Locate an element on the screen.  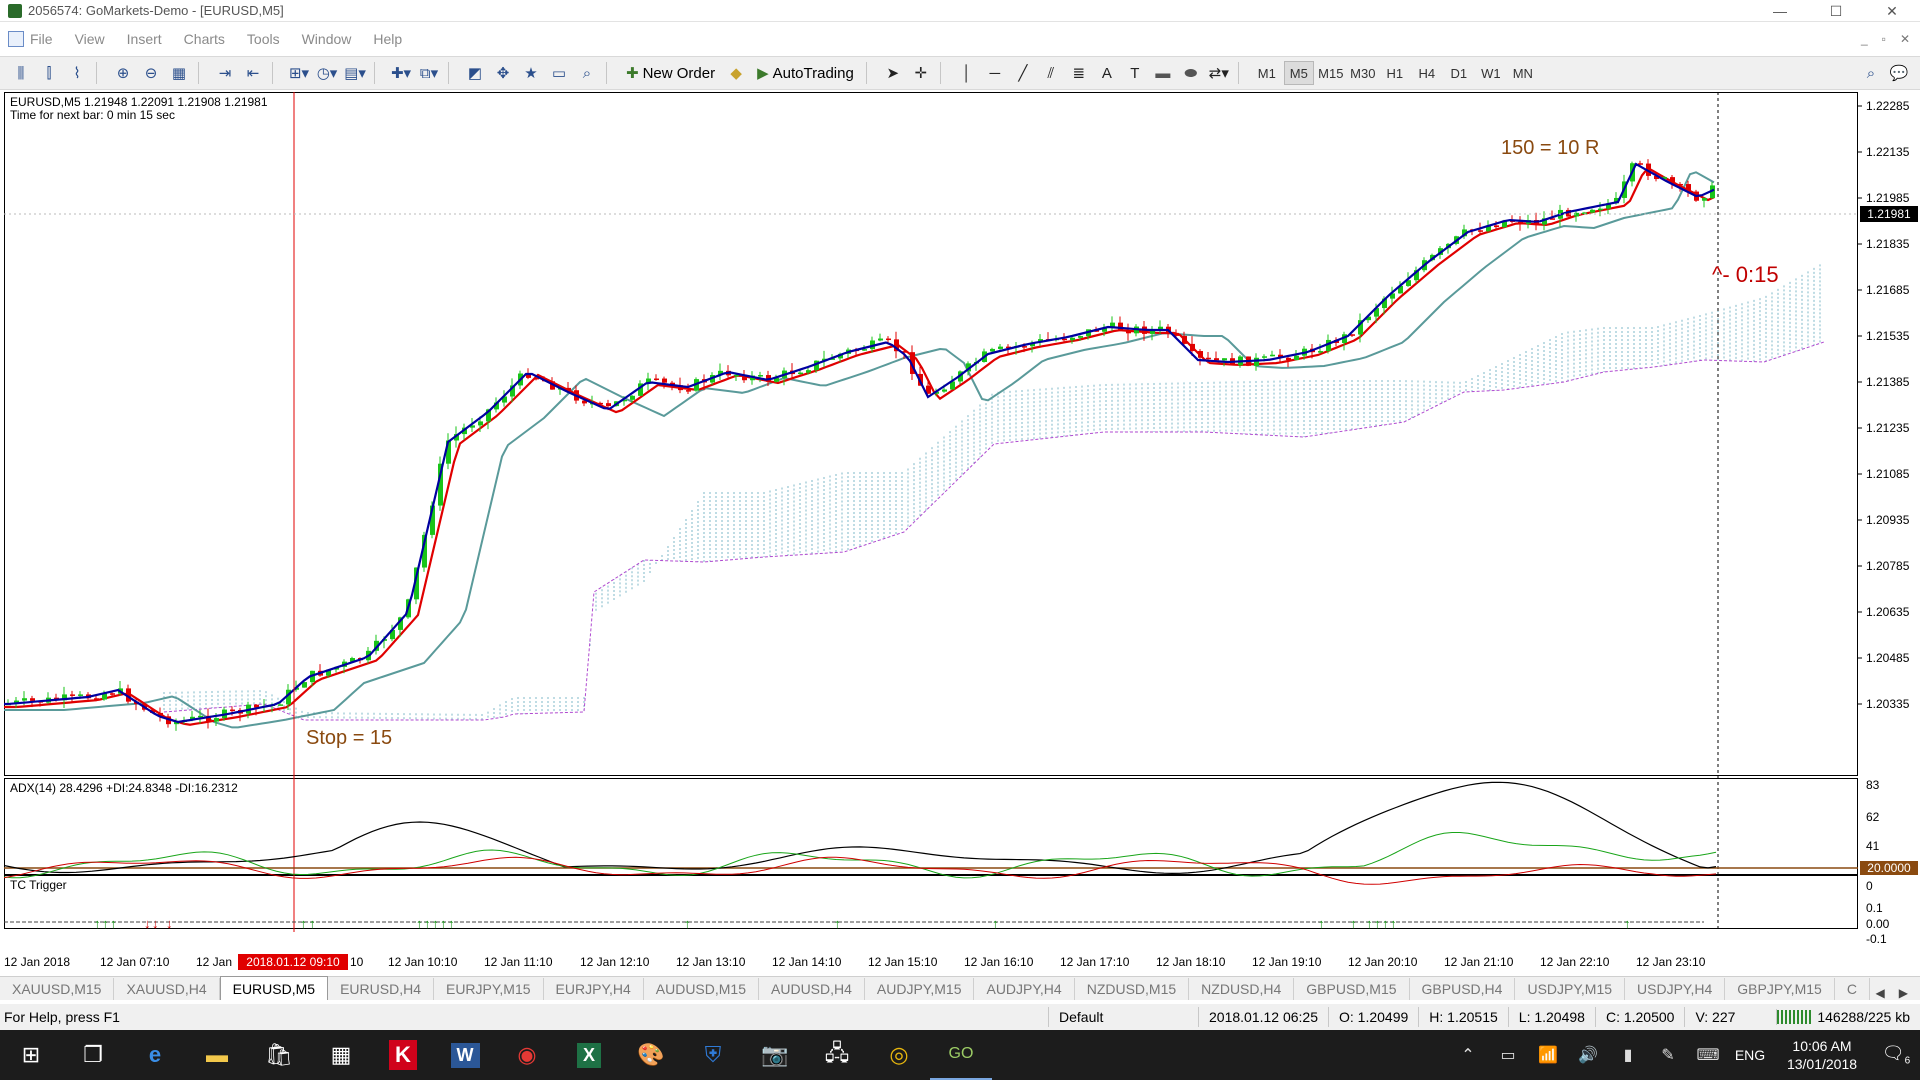
fibonacci-icon: ≣ is located at coordinates (1079, 73).